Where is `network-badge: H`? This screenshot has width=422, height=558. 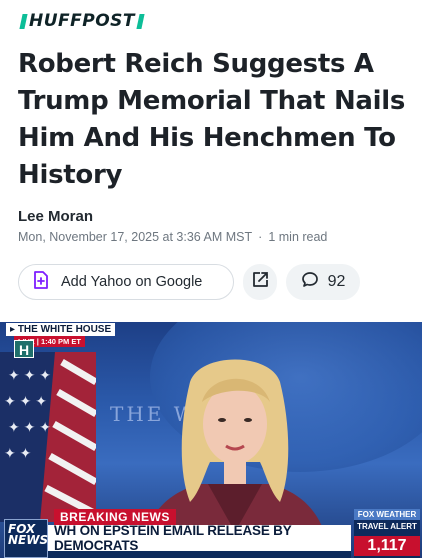 network-badge: H is located at coordinates (24, 349).